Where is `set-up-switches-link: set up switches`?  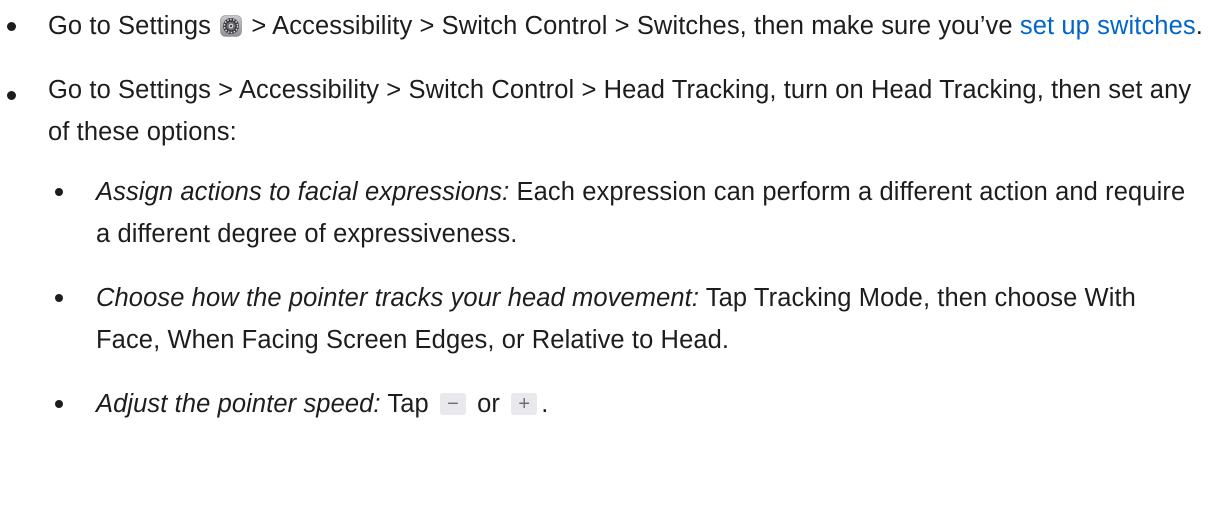 set-up-switches-link: set up switches is located at coordinates (1108, 26).